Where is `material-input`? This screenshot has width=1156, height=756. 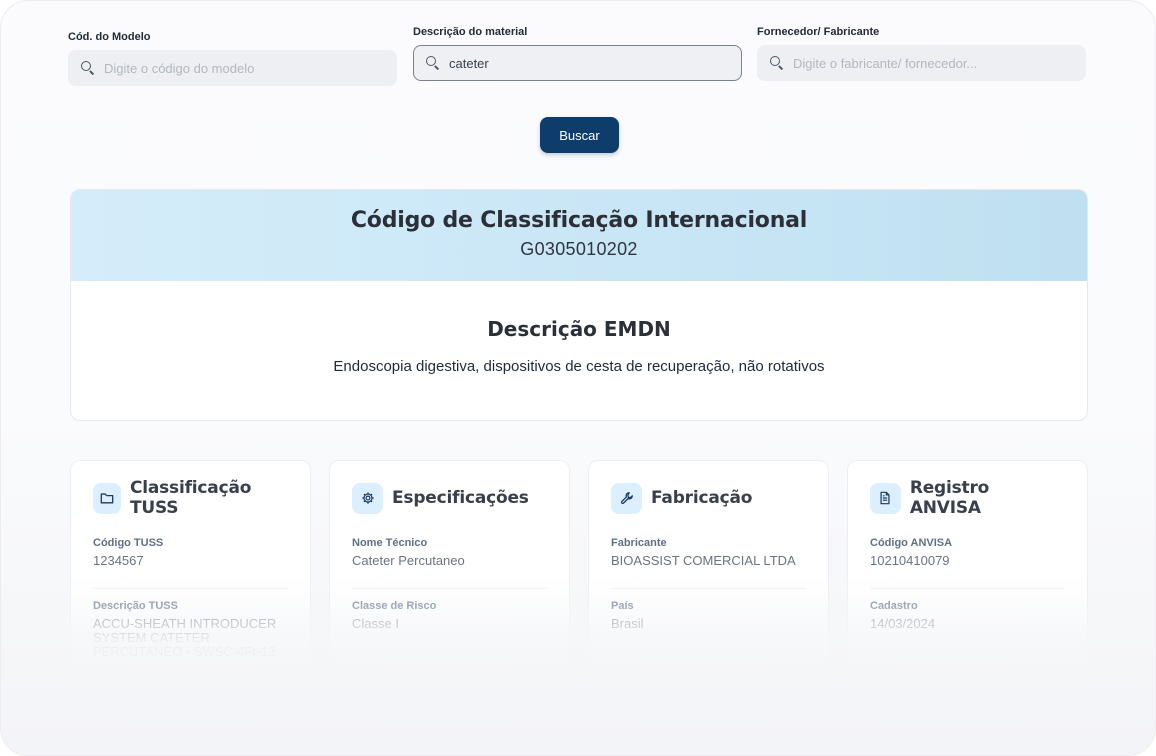
material-input is located at coordinates (589, 63).